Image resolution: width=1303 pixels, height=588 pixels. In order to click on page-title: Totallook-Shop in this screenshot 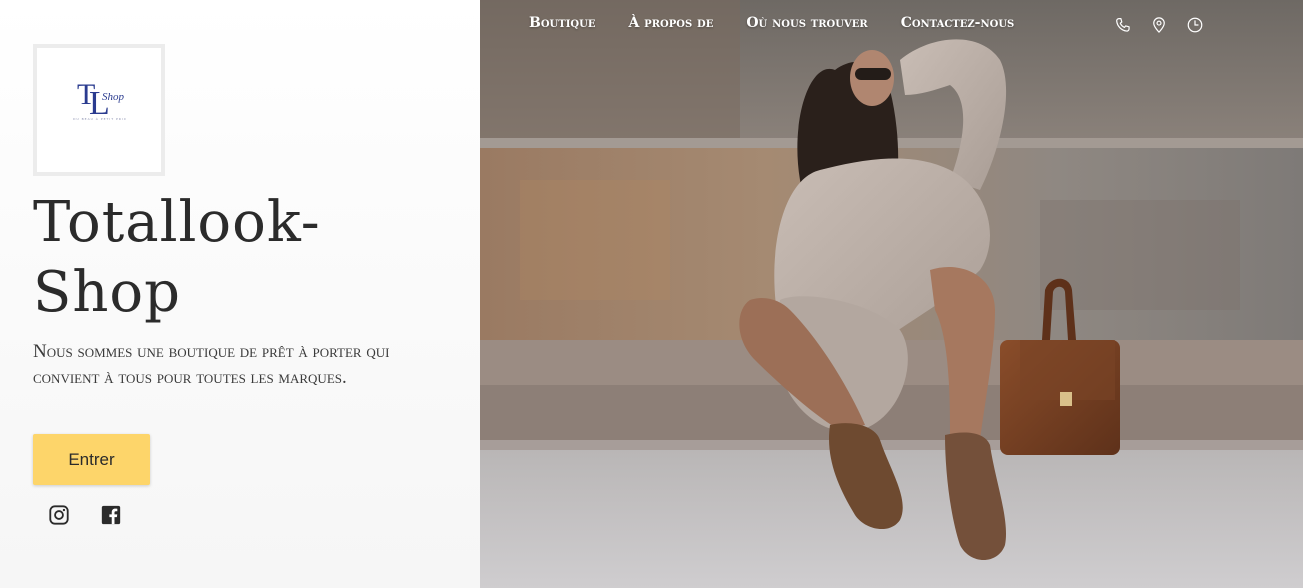, I will do `click(177, 257)`.